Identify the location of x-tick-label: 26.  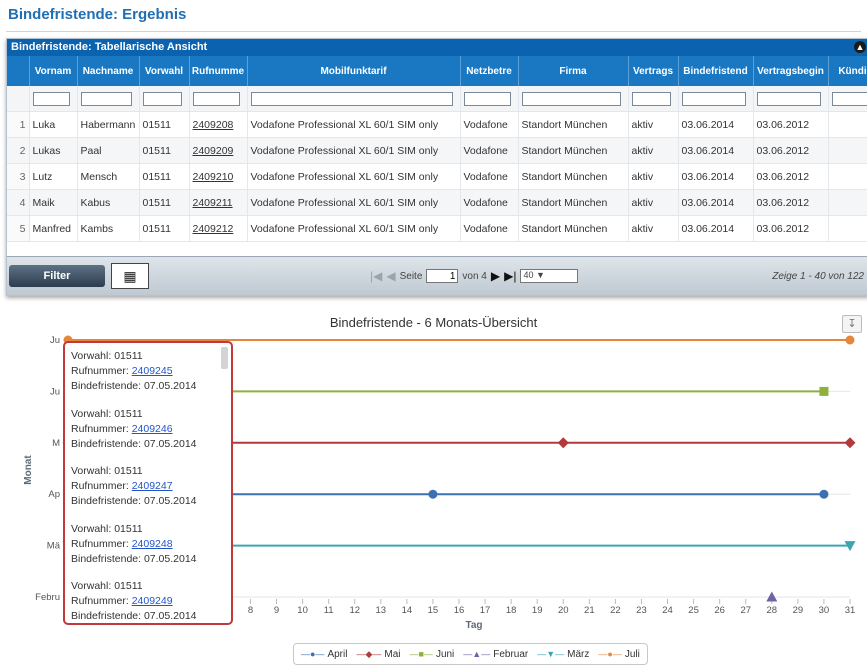
(719, 610).